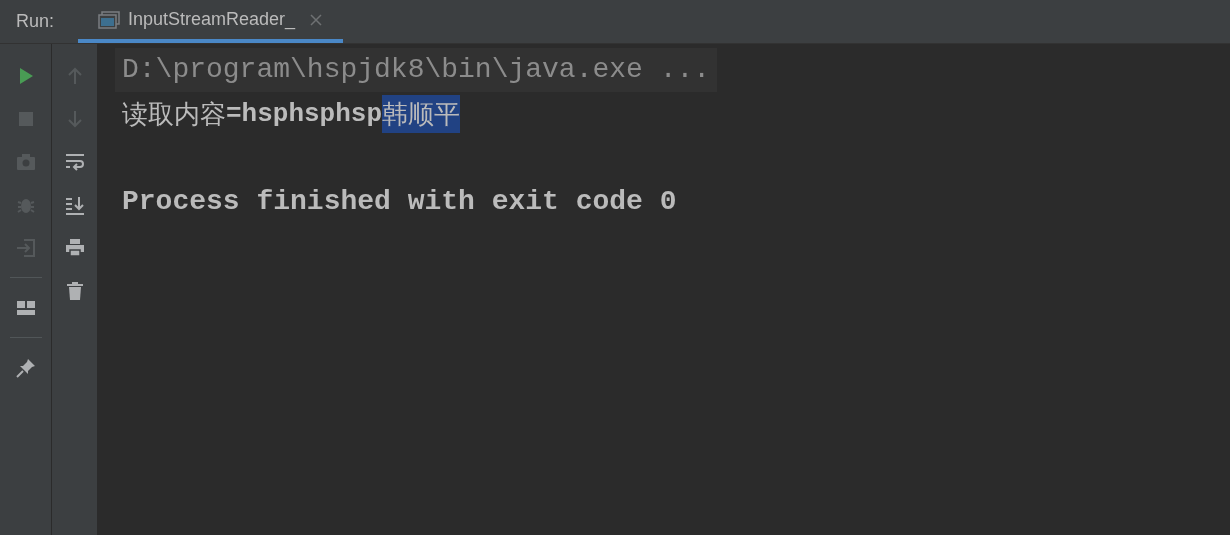 The height and width of the screenshot is (535, 1230). Describe the element at coordinates (421, 114) in the screenshot. I see `selected-text: 韩顺平` at that location.